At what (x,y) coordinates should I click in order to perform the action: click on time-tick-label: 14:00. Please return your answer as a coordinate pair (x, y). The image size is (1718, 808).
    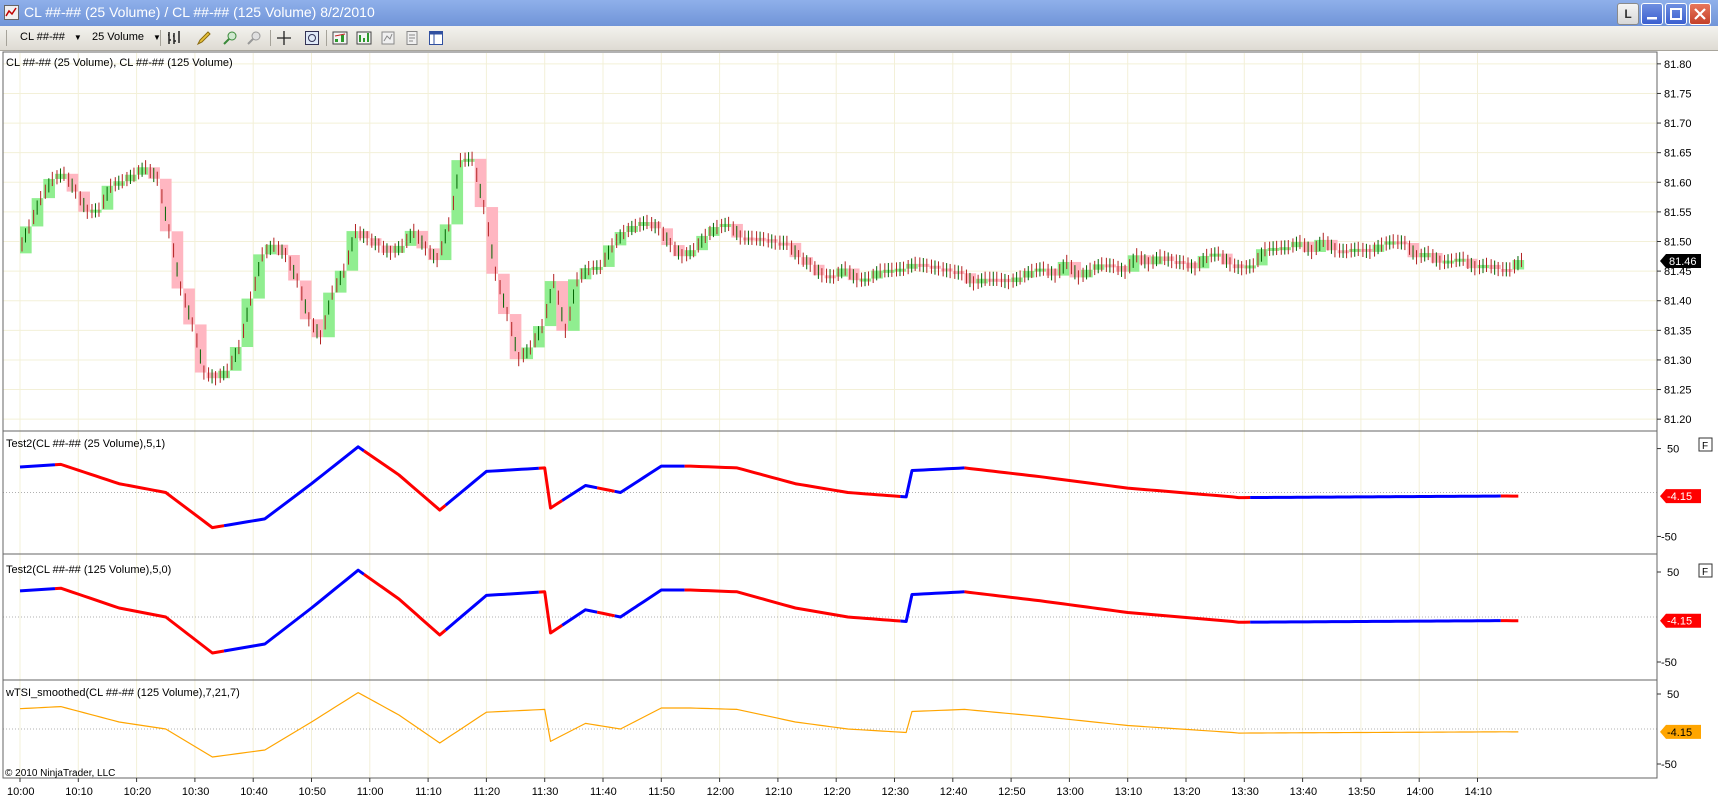
    Looking at the image, I should click on (1420, 792).